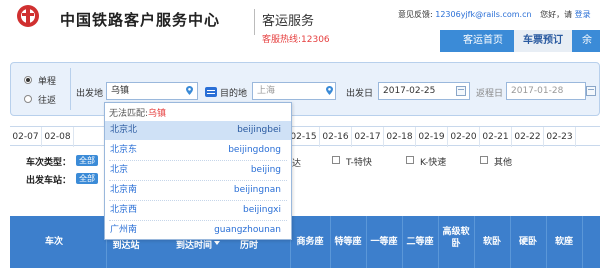 This screenshot has height=268, width=600. I want to click on sort-down-icon, so click(217, 243).